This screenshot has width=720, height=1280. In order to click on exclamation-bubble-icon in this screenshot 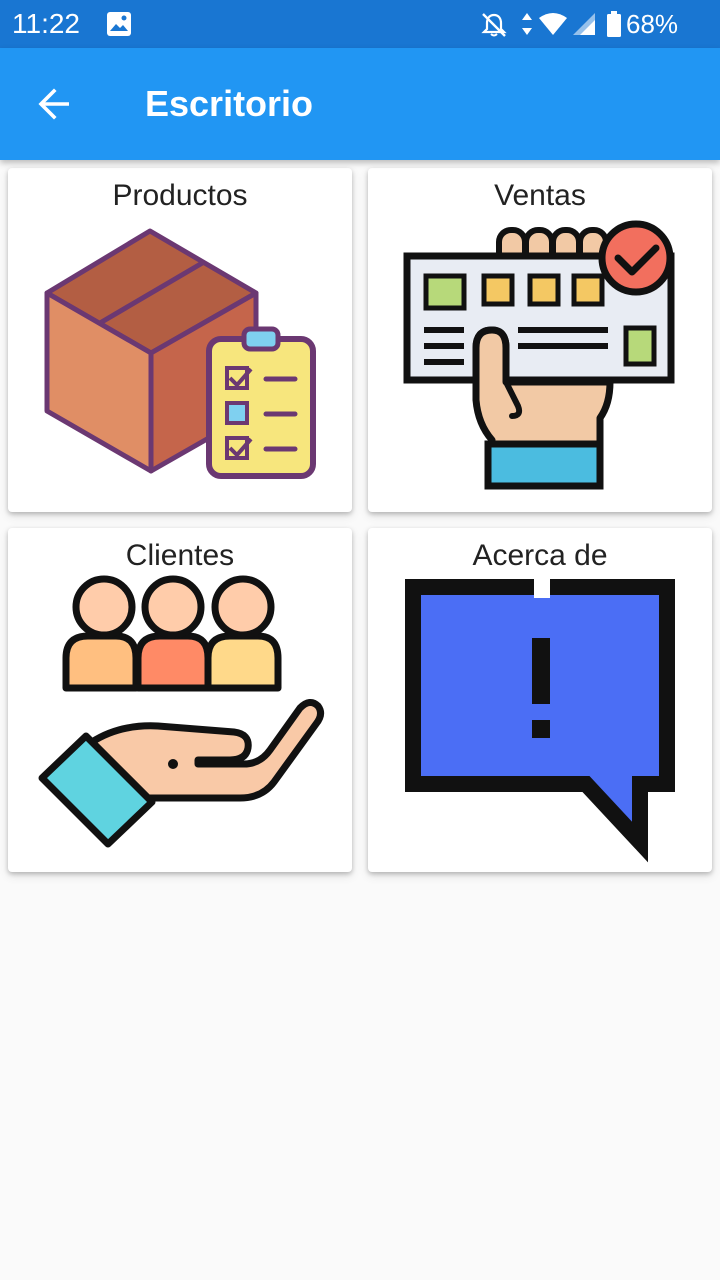, I will do `click(540, 720)`.